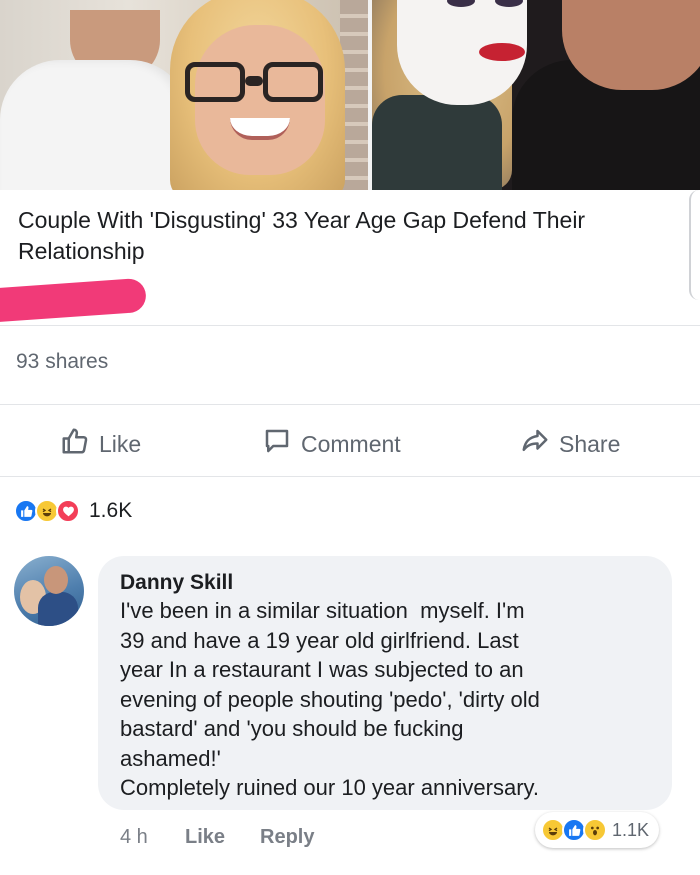  I want to click on comment-reactions: 1.1K, so click(597, 830).